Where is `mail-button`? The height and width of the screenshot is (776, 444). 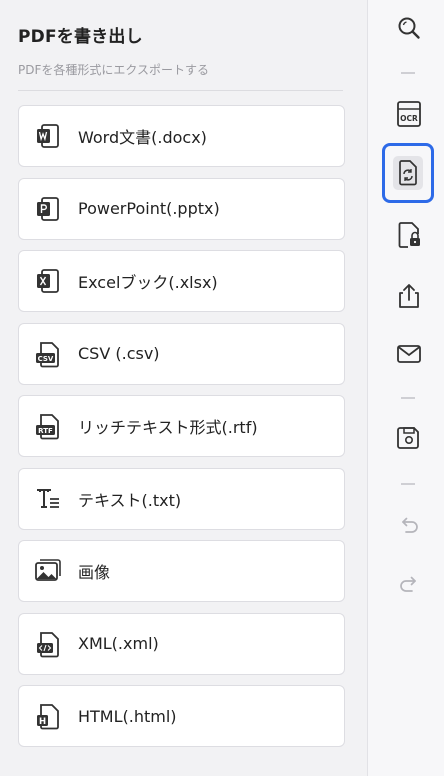
mail-button is located at coordinates (409, 354).